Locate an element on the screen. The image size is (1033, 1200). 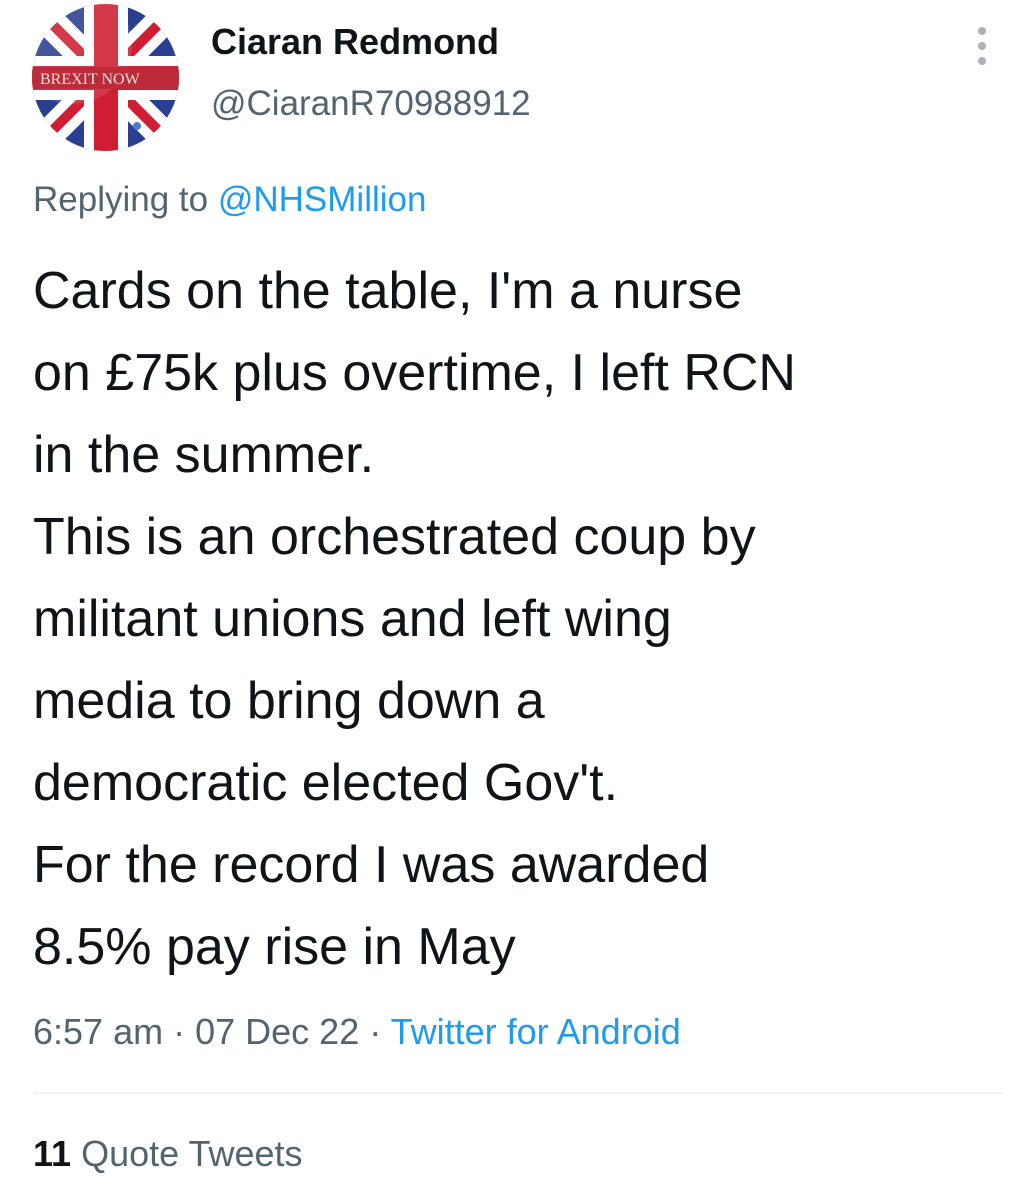
avatar: BREXIT NOW is located at coordinates (105, 77).